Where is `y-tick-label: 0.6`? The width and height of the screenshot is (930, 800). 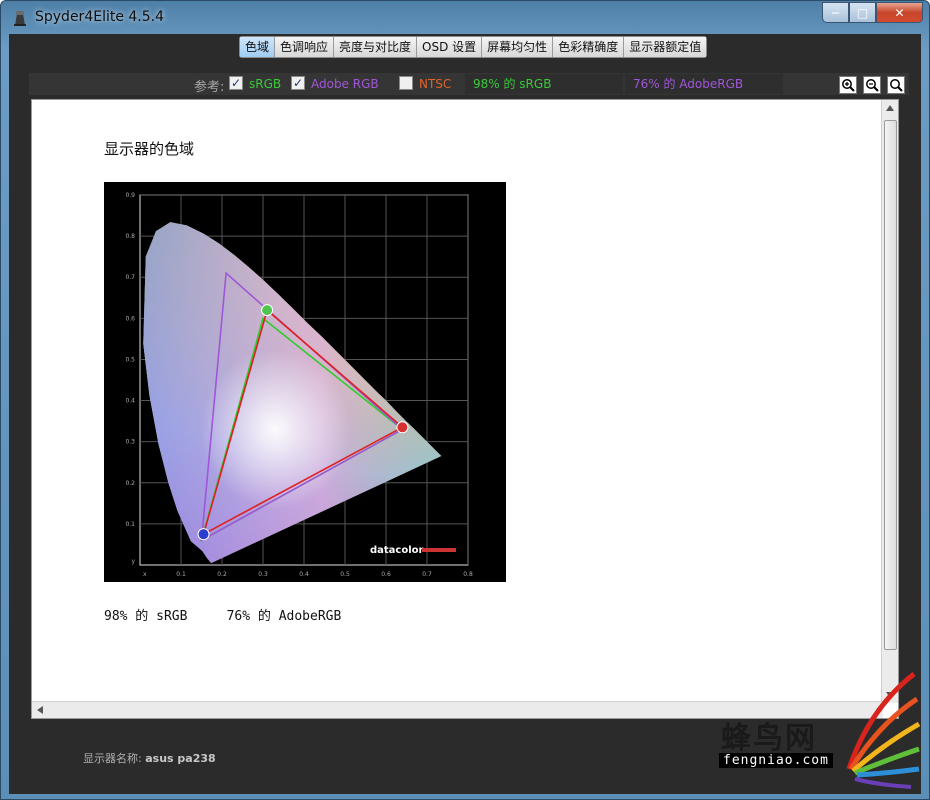
y-tick-label: 0.6 is located at coordinates (130, 318).